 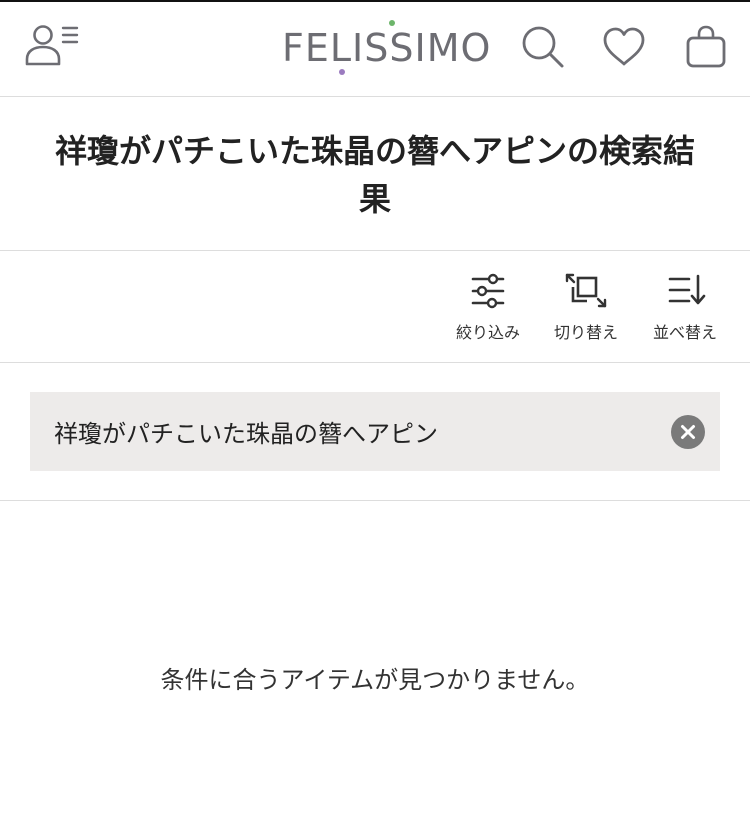 I want to click on search-box, so click(x=375, y=431).